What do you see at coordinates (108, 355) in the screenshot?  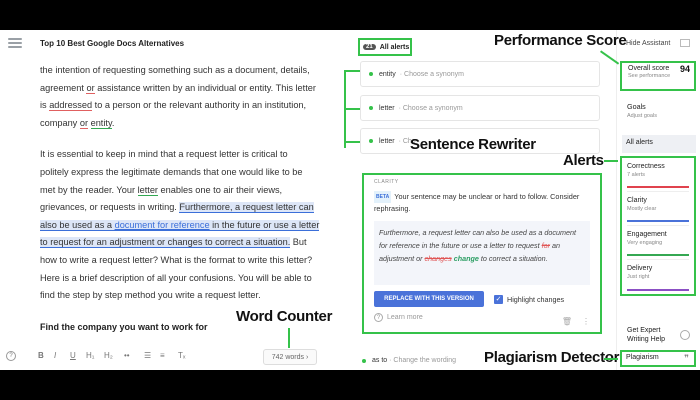 I see `h2-button: H₂` at bounding box center [108, 355].